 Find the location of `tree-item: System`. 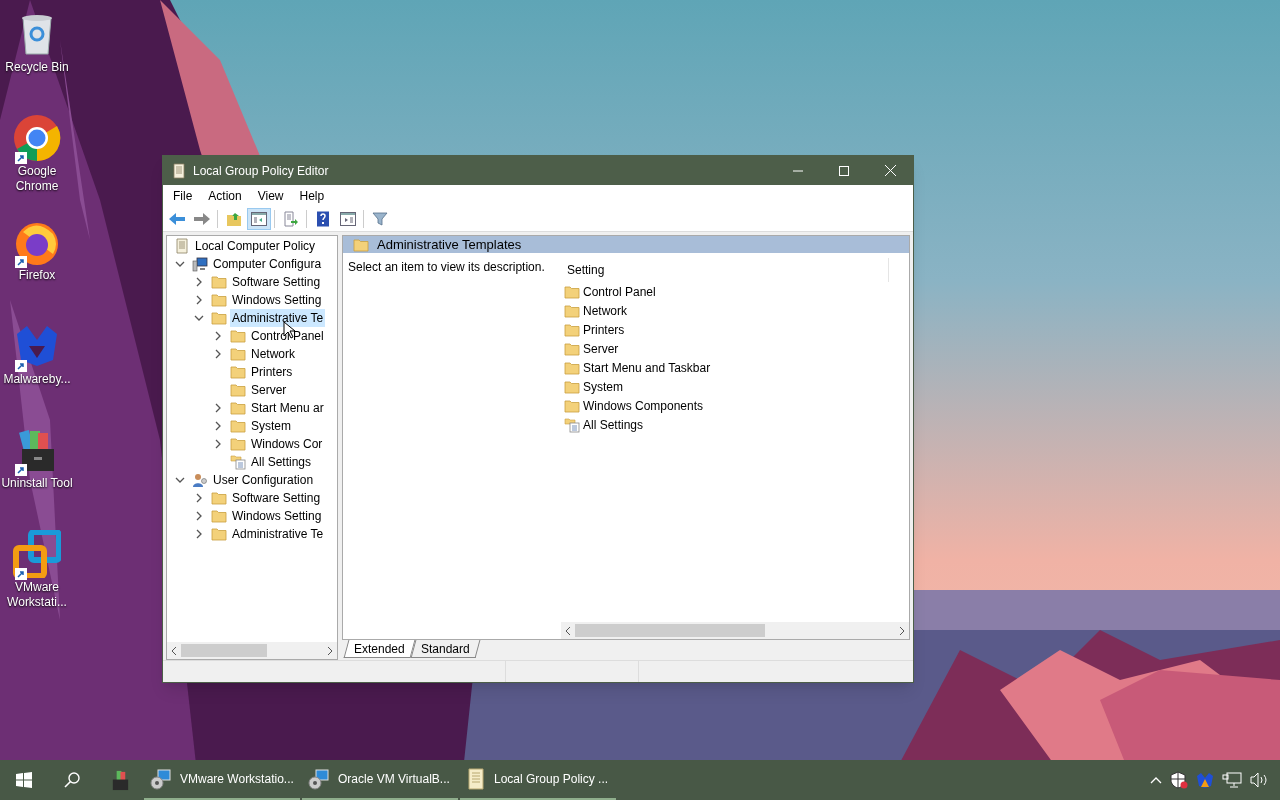

tree-item: System is located at coordinates (271, 426).